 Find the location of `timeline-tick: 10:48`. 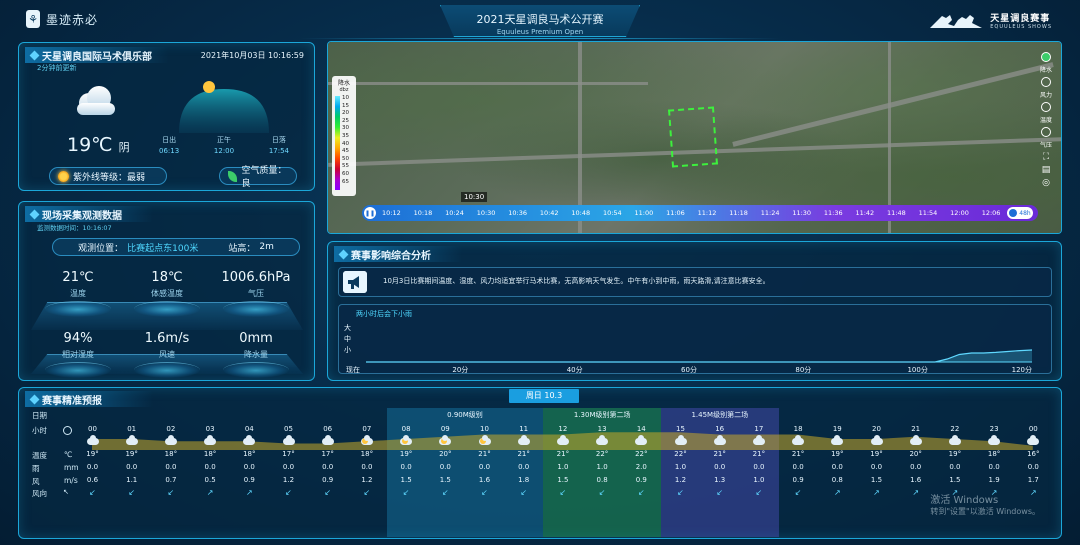

timeline-tick: 10:48 is located at coordinates (580, 213).